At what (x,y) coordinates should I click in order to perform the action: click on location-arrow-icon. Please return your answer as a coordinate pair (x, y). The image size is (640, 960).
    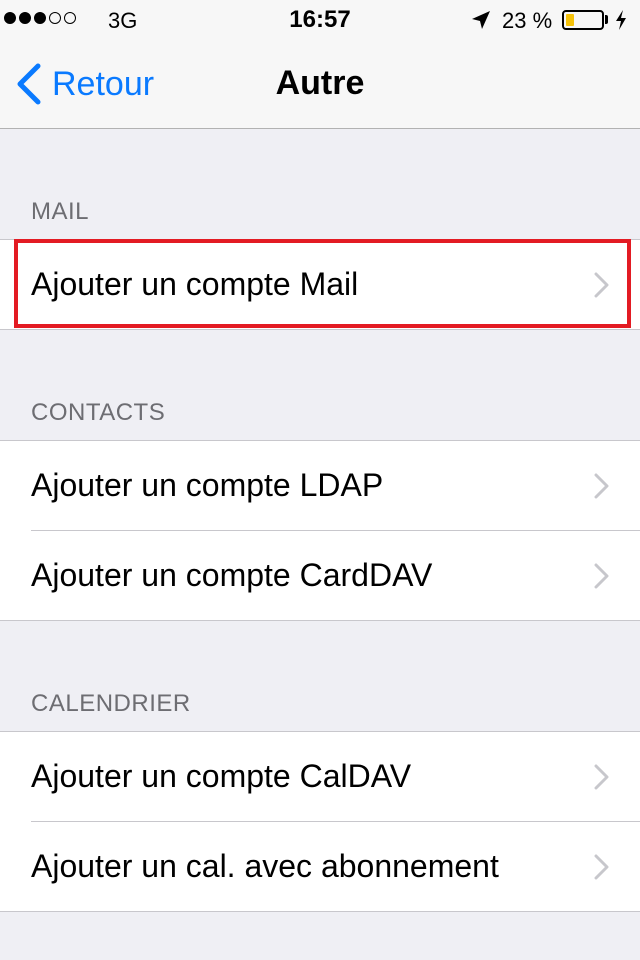
    Looking at the image, I should click on (481, 20).